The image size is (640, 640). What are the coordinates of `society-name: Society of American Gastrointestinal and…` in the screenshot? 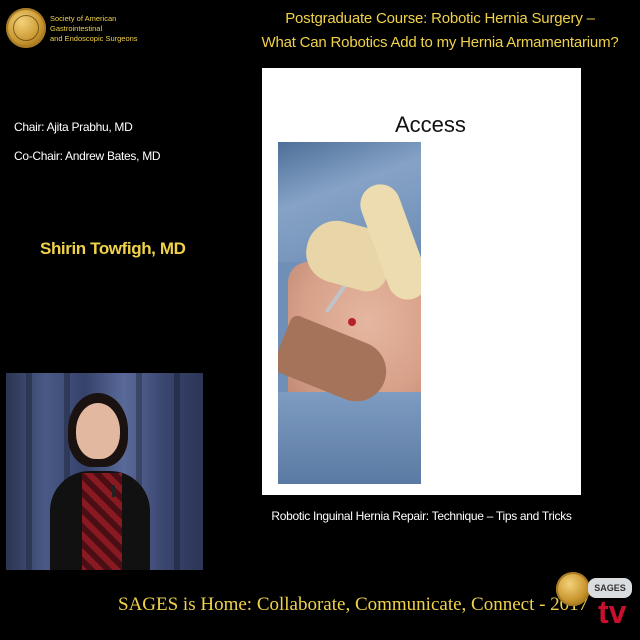 It's located at (110, 29).